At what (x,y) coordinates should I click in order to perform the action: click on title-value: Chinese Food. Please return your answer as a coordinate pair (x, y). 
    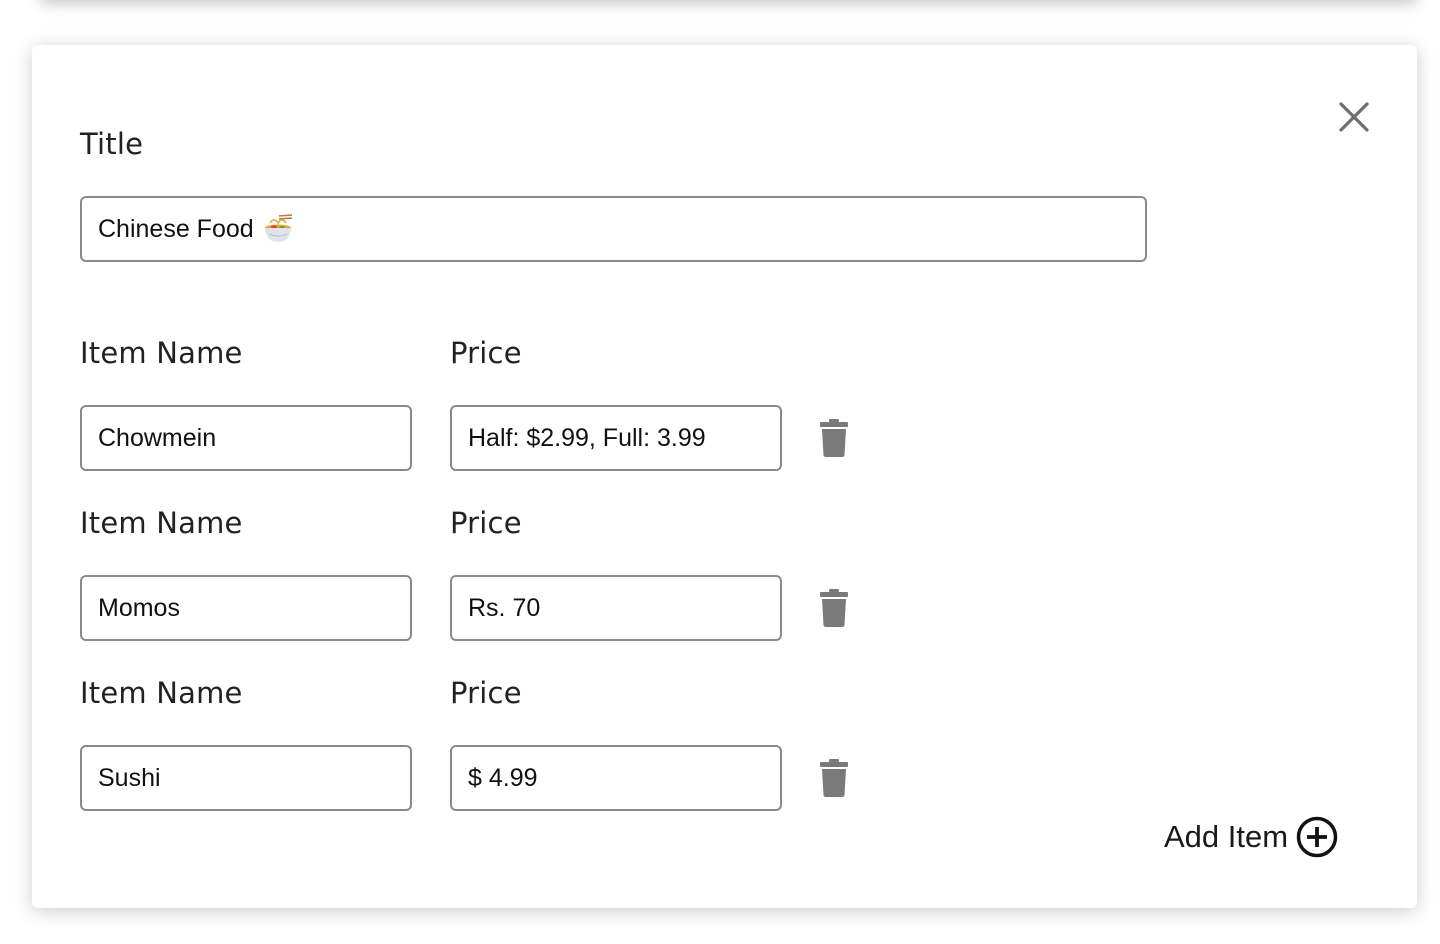
    Looking at the image, I should click on (176, 228).